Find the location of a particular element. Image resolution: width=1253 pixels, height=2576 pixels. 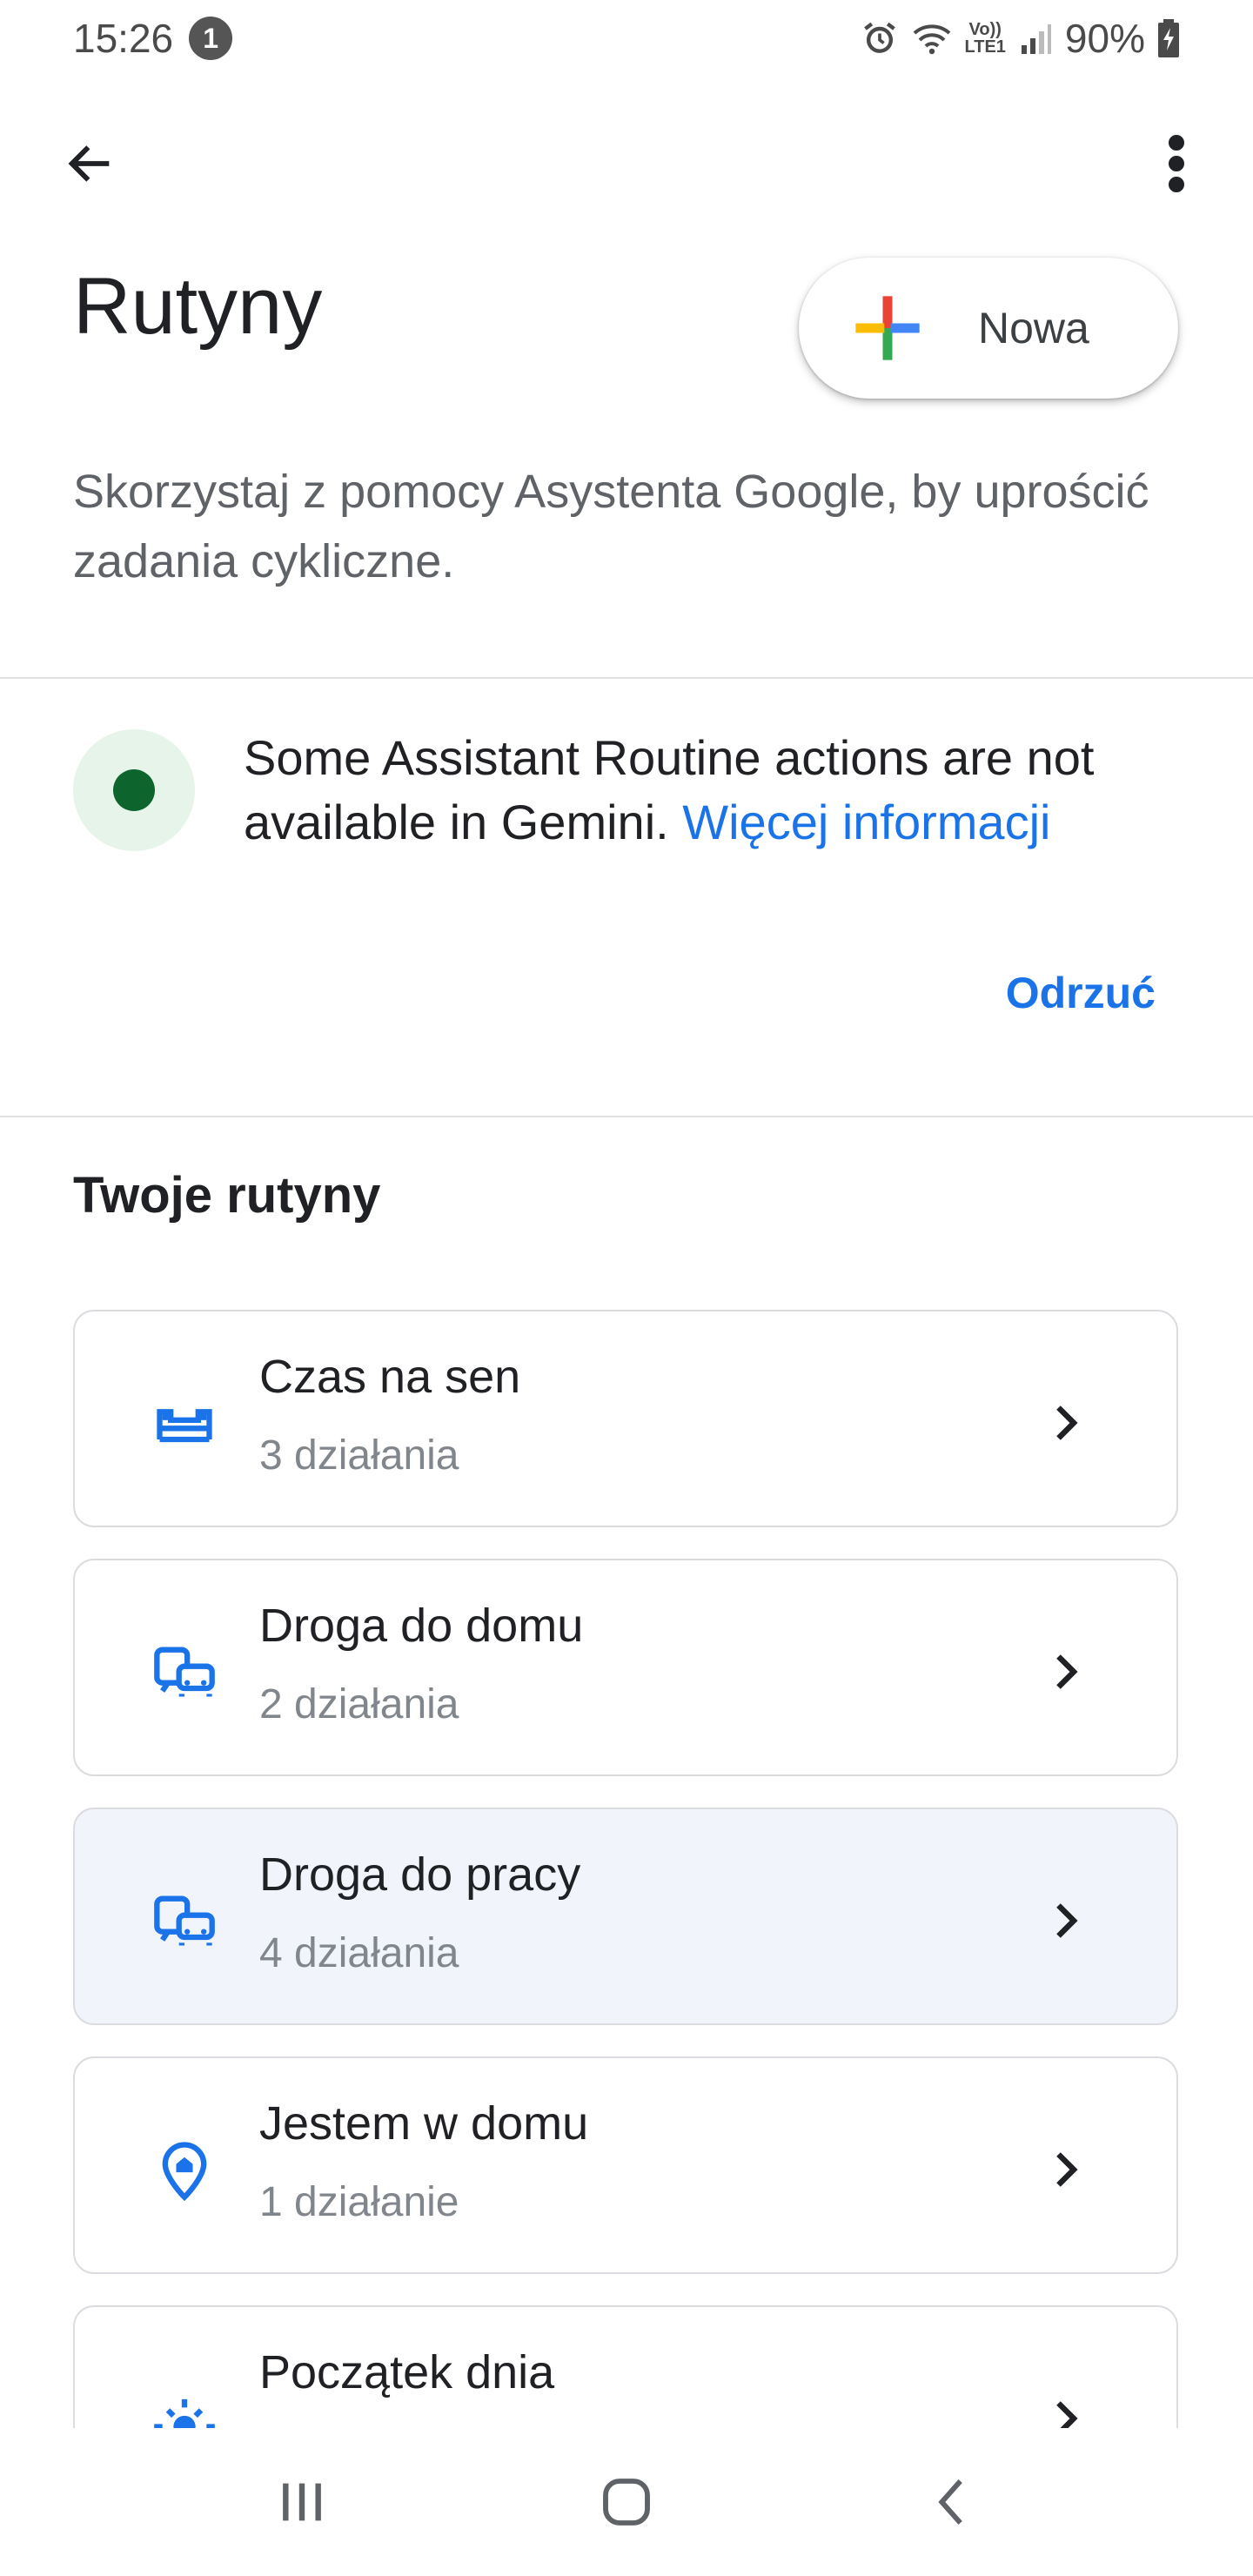

system-navigation-bar is located at coordinates (626, 2502).